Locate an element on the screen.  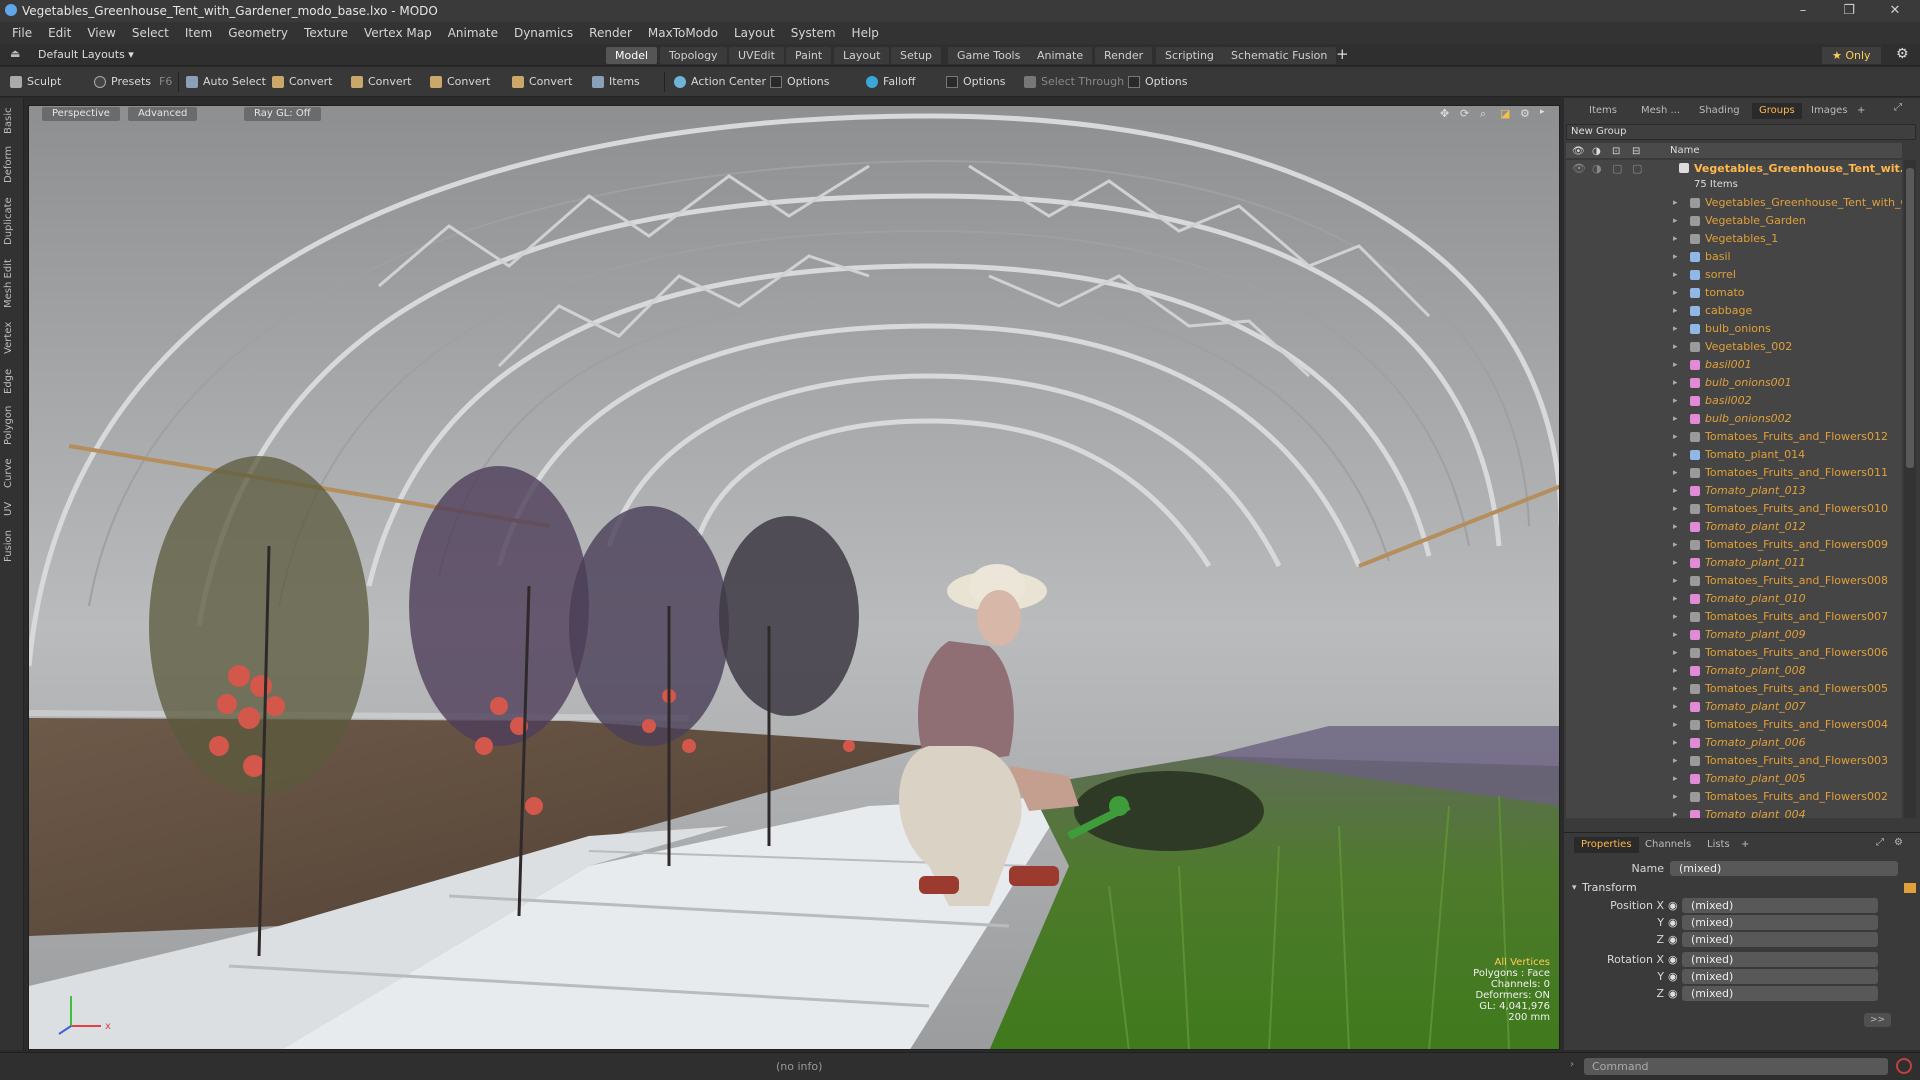
menu-system: System is located at coordinates (815, 33).